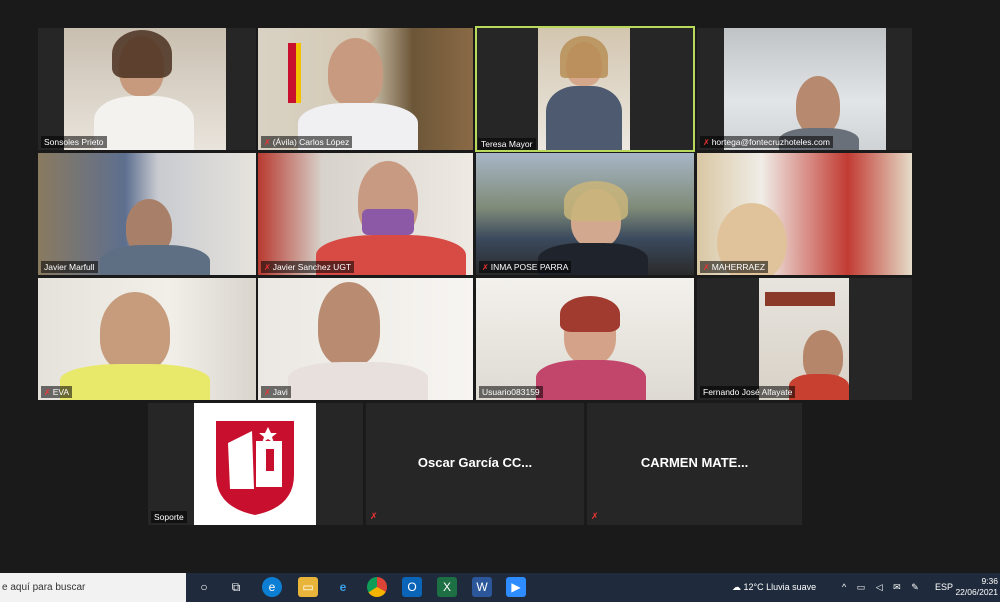 The height and width of the screenshot is (602, 1000). I want to click on participant-name: ✗ MAHERRAEZ, so click(734, 267).